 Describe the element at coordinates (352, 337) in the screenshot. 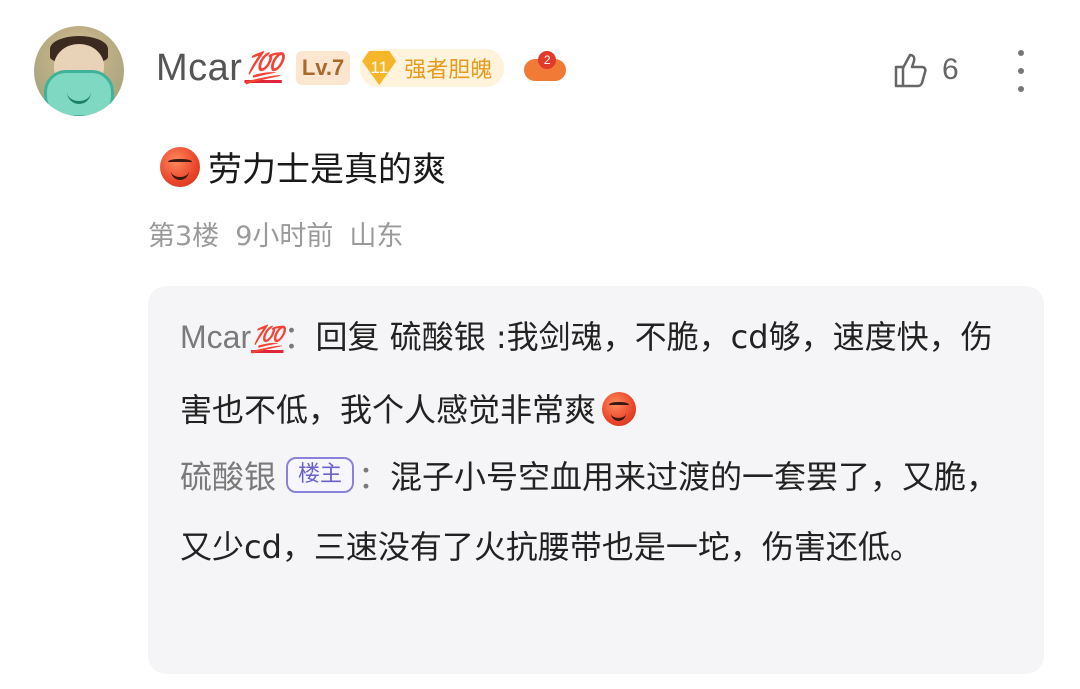

I see `reply-to-prefix: 回复` at that location.